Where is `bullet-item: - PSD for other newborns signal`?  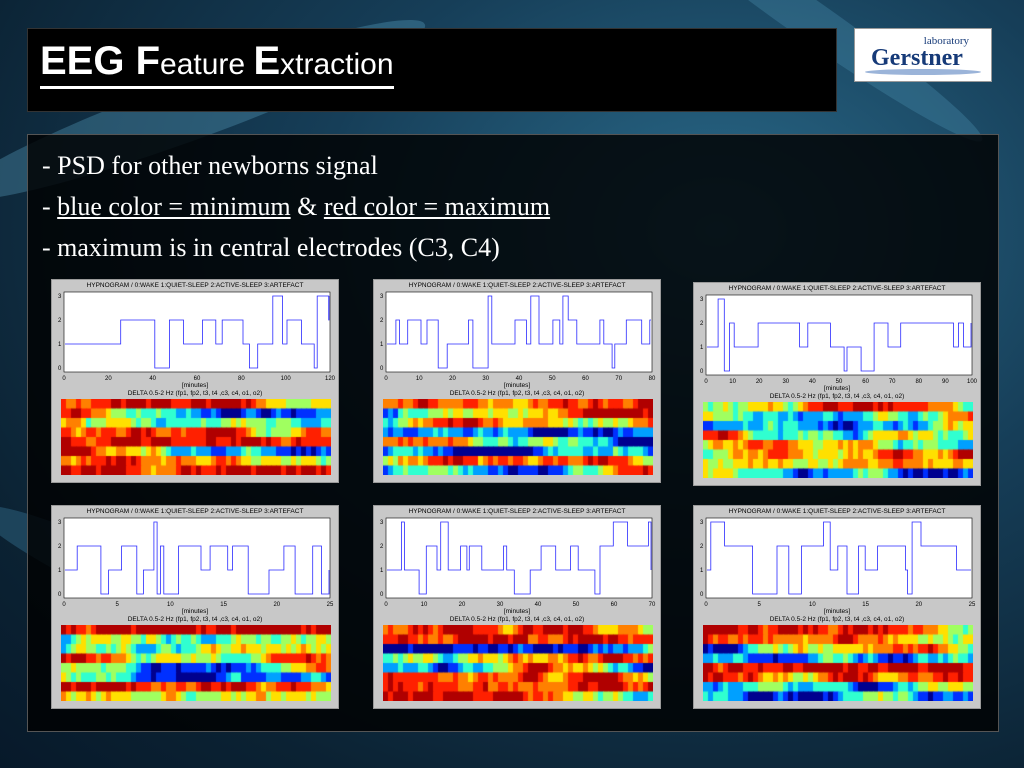
bullet-item: - PSD for other newborns signal is located at coordinates (210, 165).